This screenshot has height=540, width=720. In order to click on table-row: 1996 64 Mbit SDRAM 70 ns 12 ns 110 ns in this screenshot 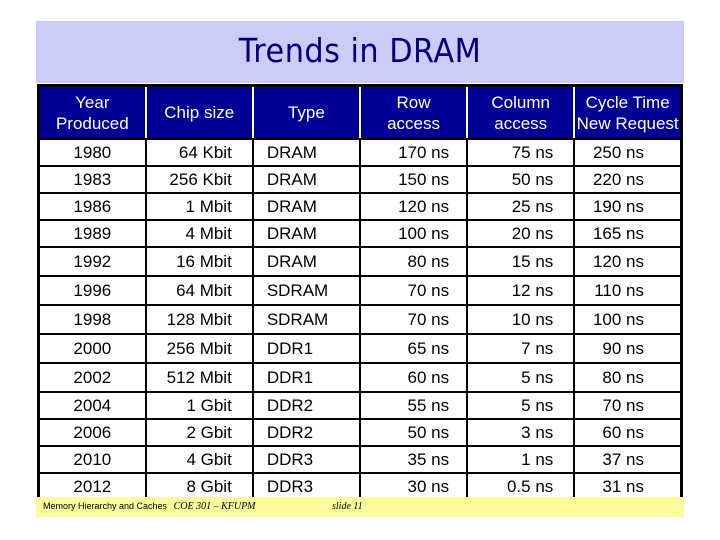, I will do `click(360, 290)`.